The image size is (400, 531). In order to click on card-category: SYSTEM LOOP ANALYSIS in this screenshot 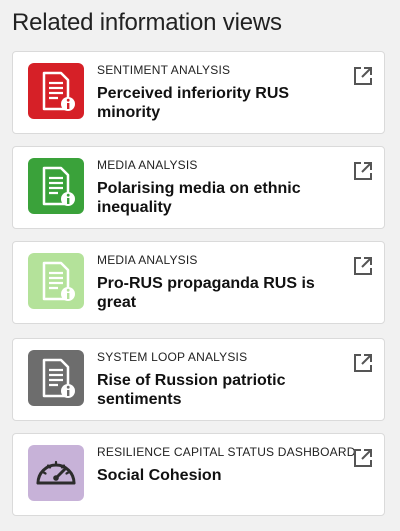, I will do `click(172, 357)`.